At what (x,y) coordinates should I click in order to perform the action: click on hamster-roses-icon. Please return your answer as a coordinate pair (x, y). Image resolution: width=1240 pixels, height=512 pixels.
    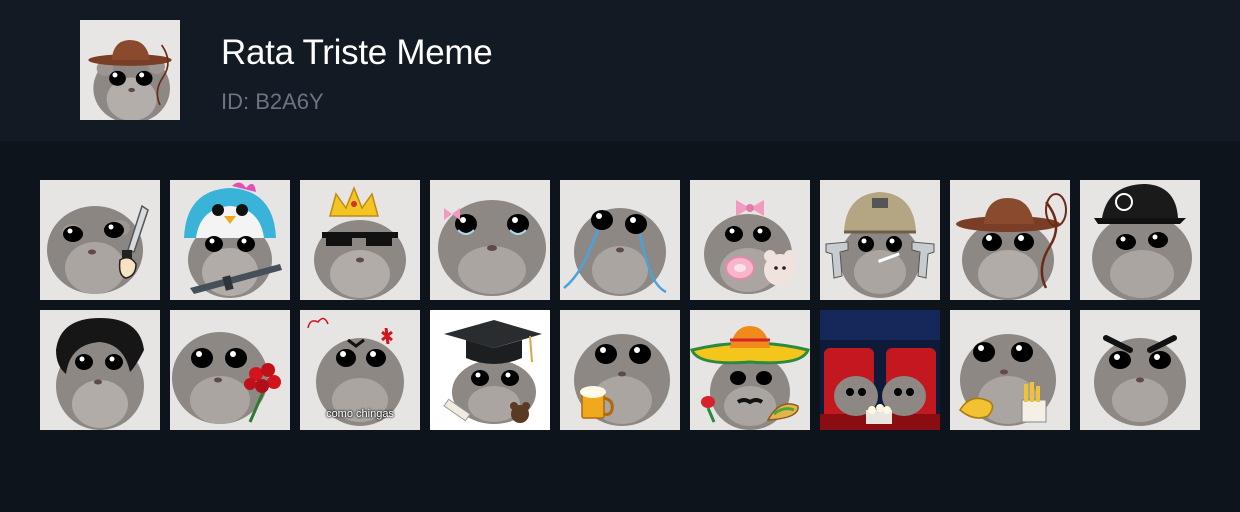
    Looking at the image, I should click on (230, 370).